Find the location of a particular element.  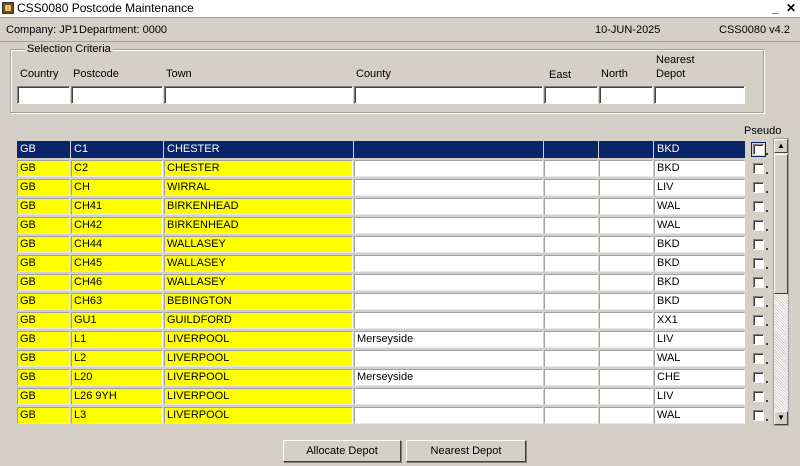

grid-scrollbar: ▲ ▼ is located at coordinates (781, 282).